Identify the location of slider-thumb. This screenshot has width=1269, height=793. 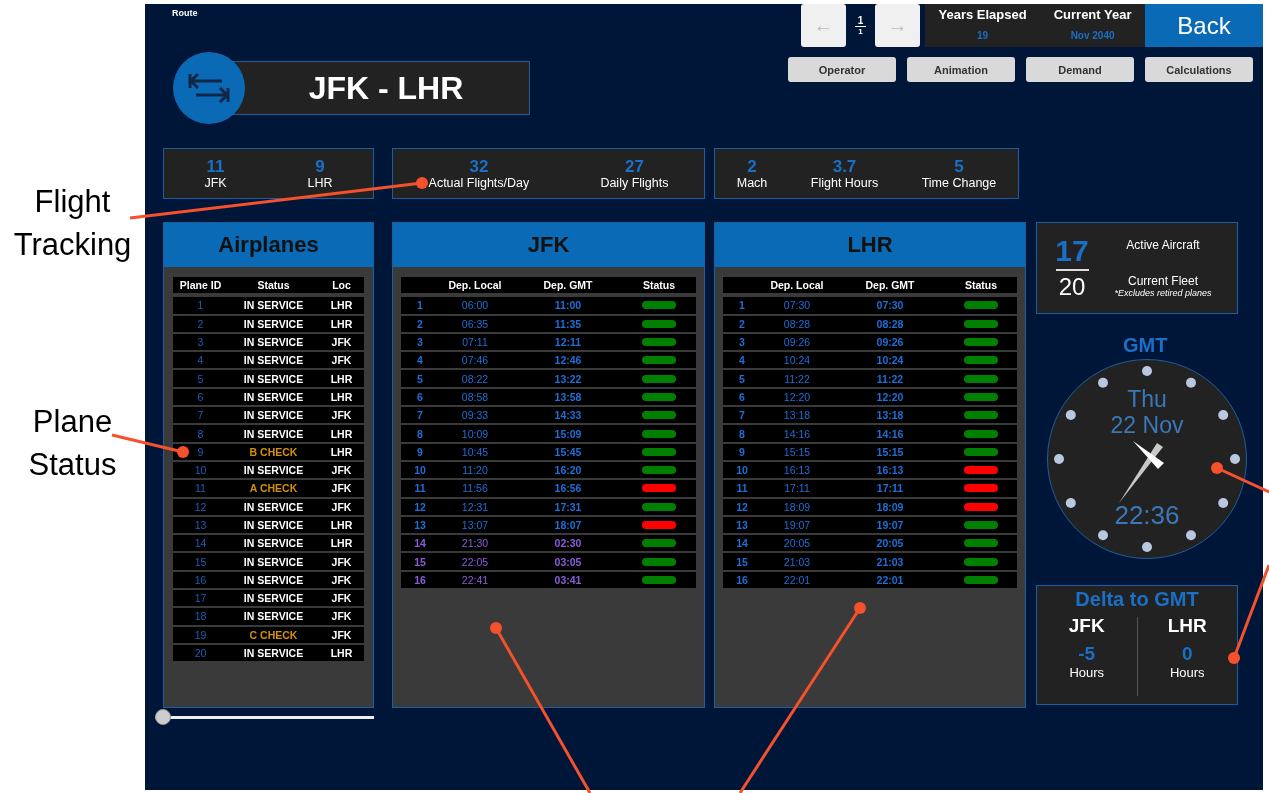
(163, 717).